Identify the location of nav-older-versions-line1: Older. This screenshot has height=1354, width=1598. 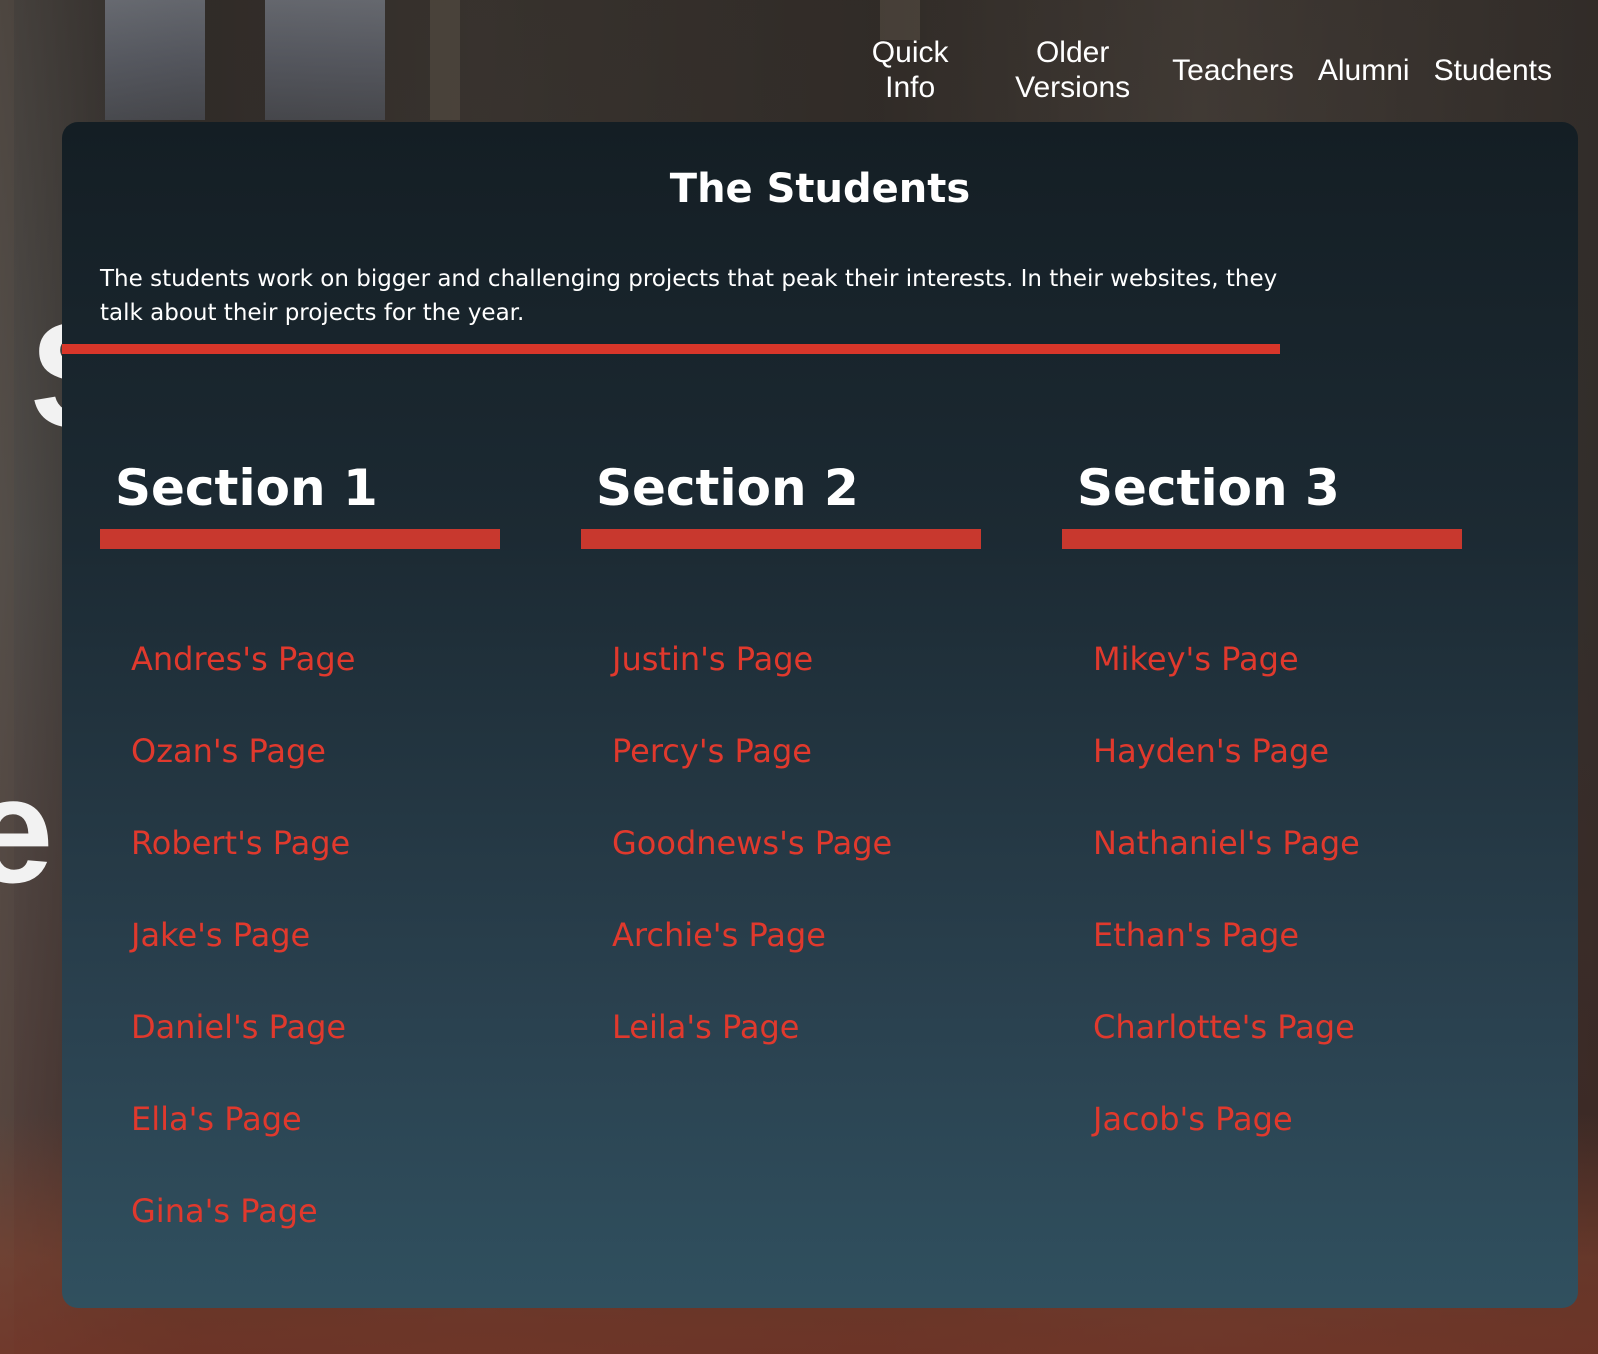
(1072, 52).